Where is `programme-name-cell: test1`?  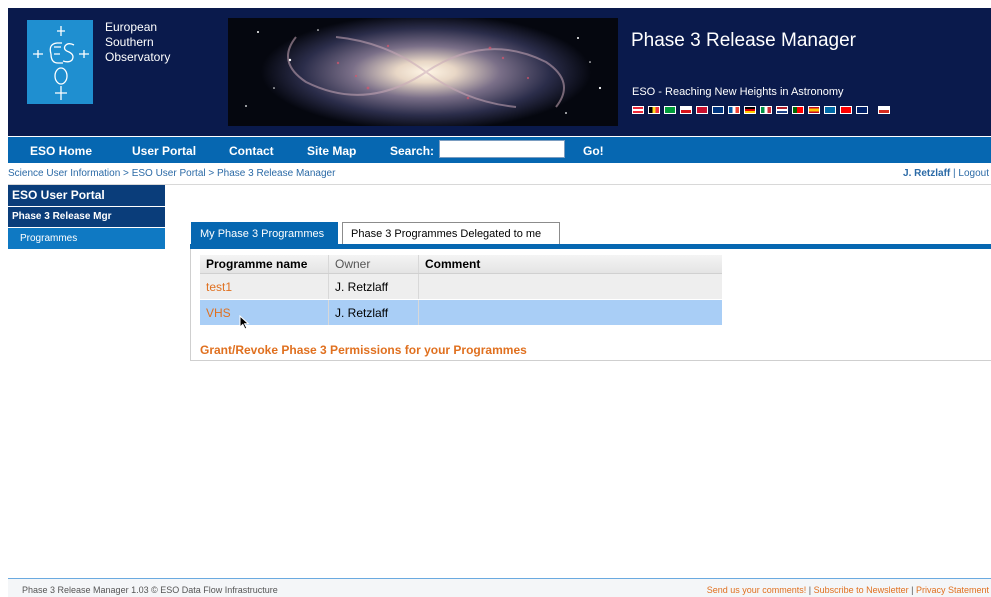 programme-name-cell: test1 is located at coordinates (264, 286).